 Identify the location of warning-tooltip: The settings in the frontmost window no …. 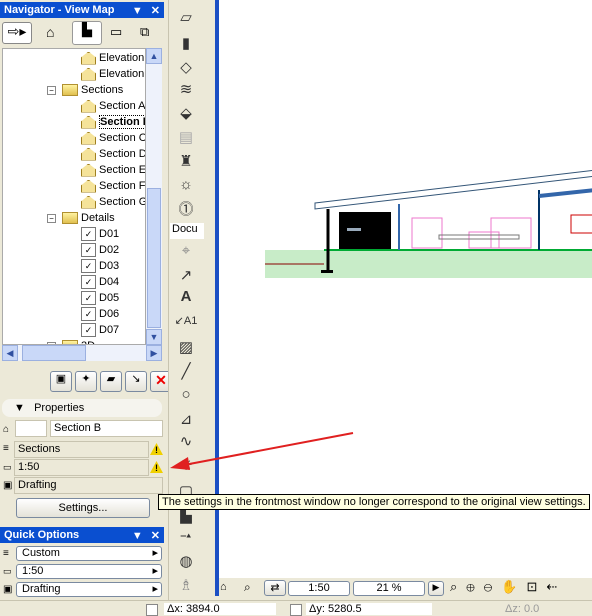
(374, 502).